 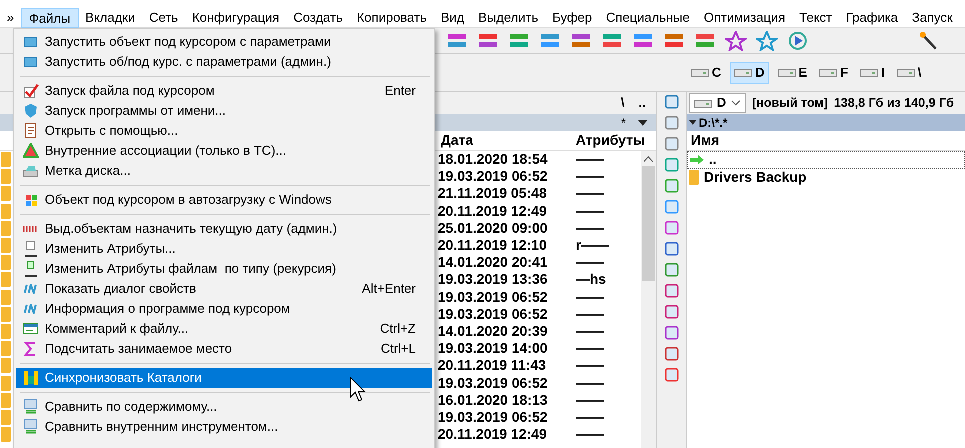 What do you see at coordinates (744, 18) in the screenshot?
I see `menu-item: Оптимизация` at bounding box center [744, 18].